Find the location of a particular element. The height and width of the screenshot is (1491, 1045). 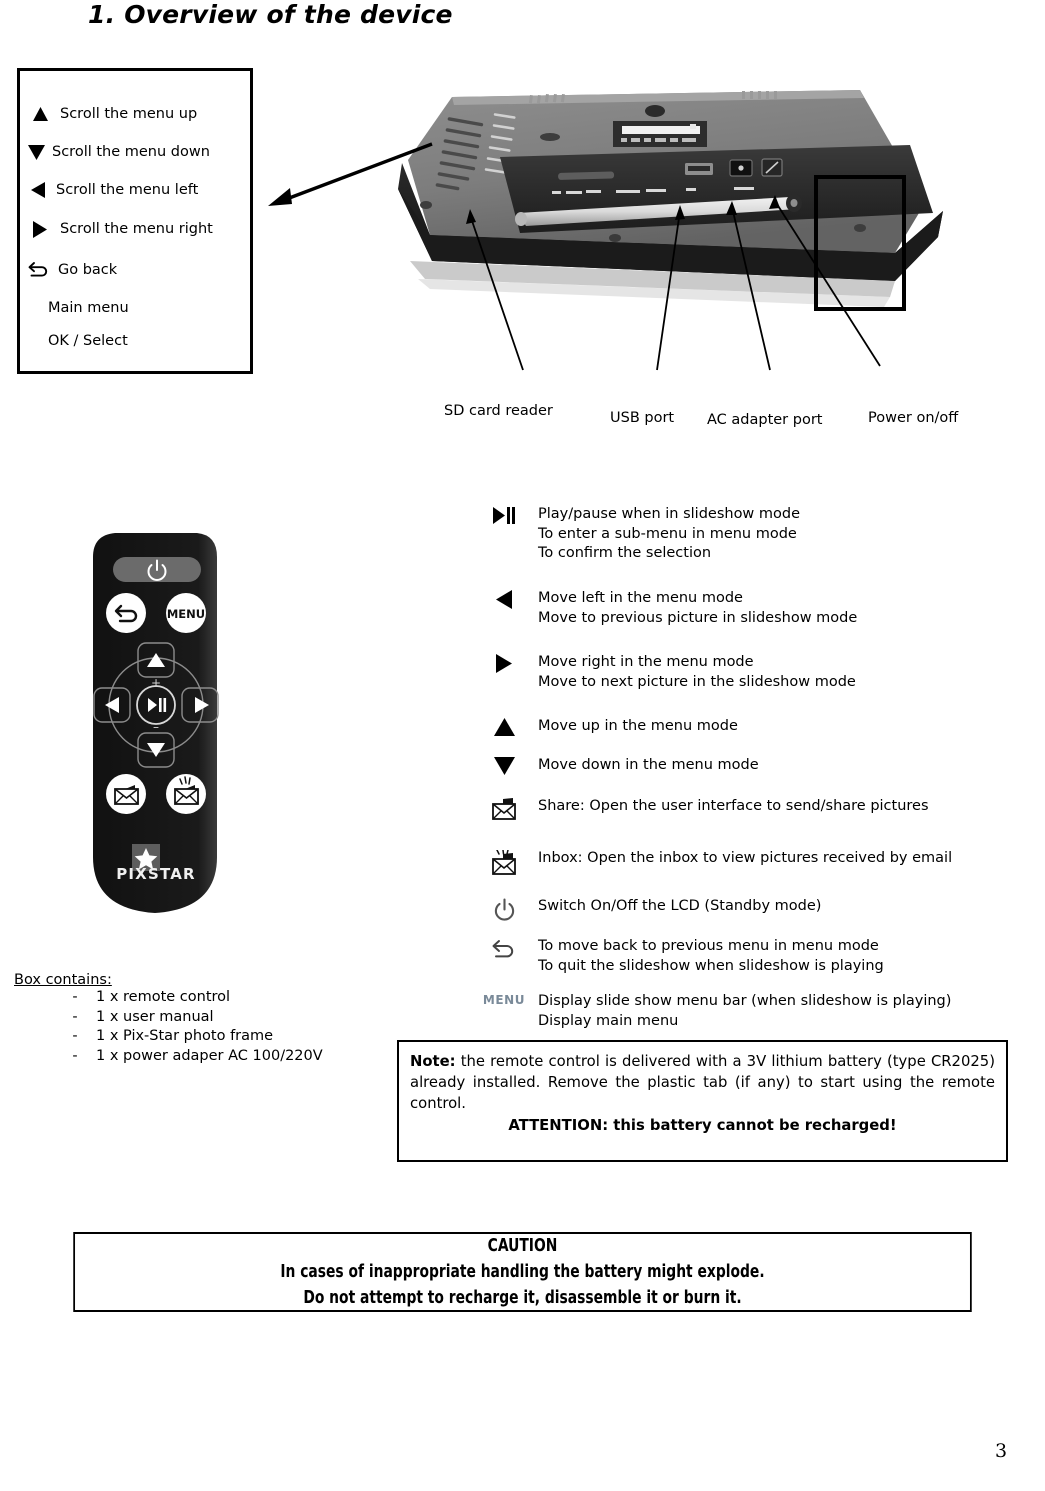

page-number: 3 is located at coordinates (1001, 1451).